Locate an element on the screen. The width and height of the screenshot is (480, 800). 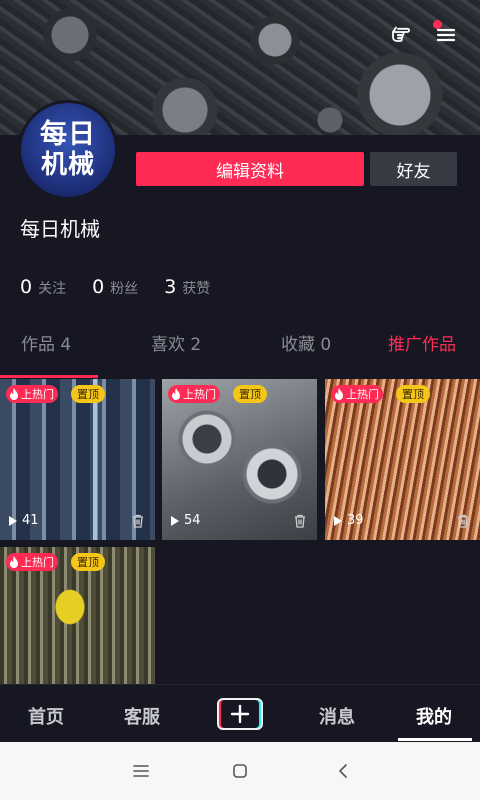
avatar-text-line1: 每日 is located at coordinates (68, 134).